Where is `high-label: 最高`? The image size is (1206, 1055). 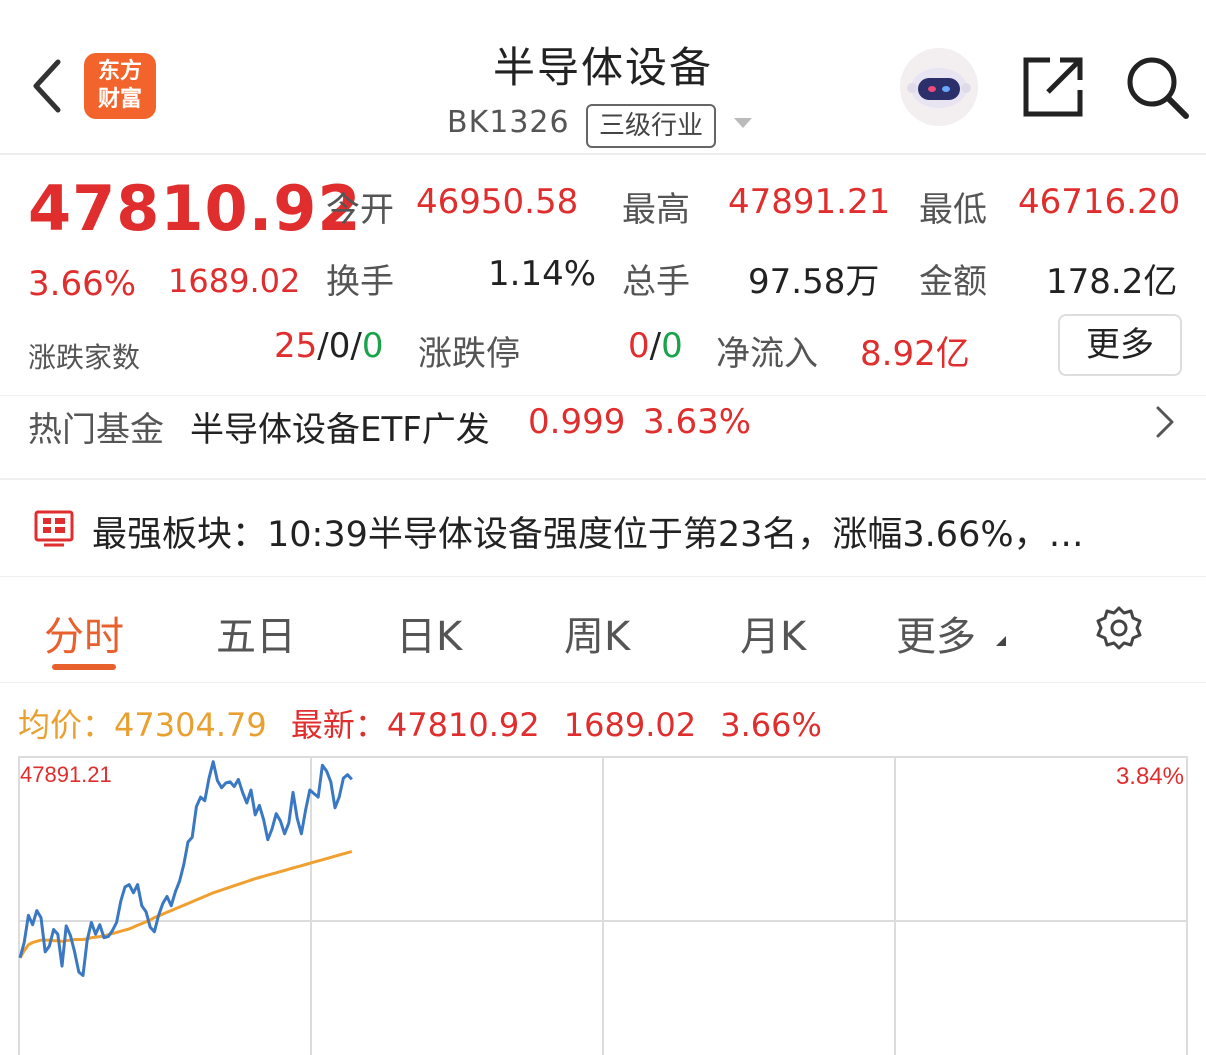 high-label: 最高 is located at coordinates (656, 210).